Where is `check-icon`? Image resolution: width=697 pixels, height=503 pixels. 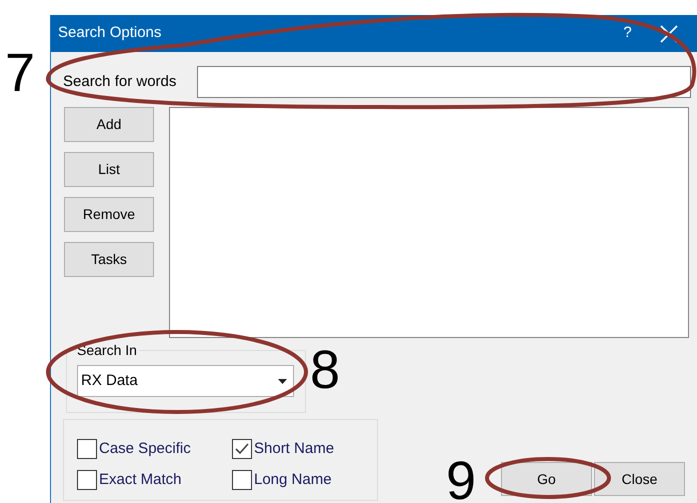
check-icon is located at coordinates (242, 449).